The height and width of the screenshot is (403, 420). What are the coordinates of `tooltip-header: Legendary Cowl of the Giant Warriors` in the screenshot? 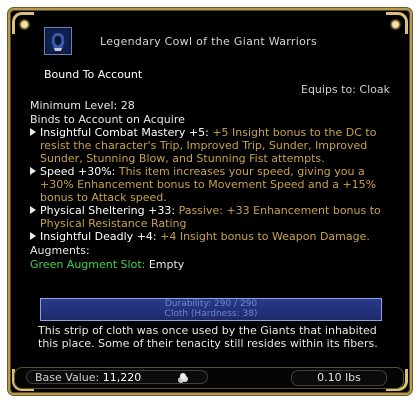 It's located at (210, 41).